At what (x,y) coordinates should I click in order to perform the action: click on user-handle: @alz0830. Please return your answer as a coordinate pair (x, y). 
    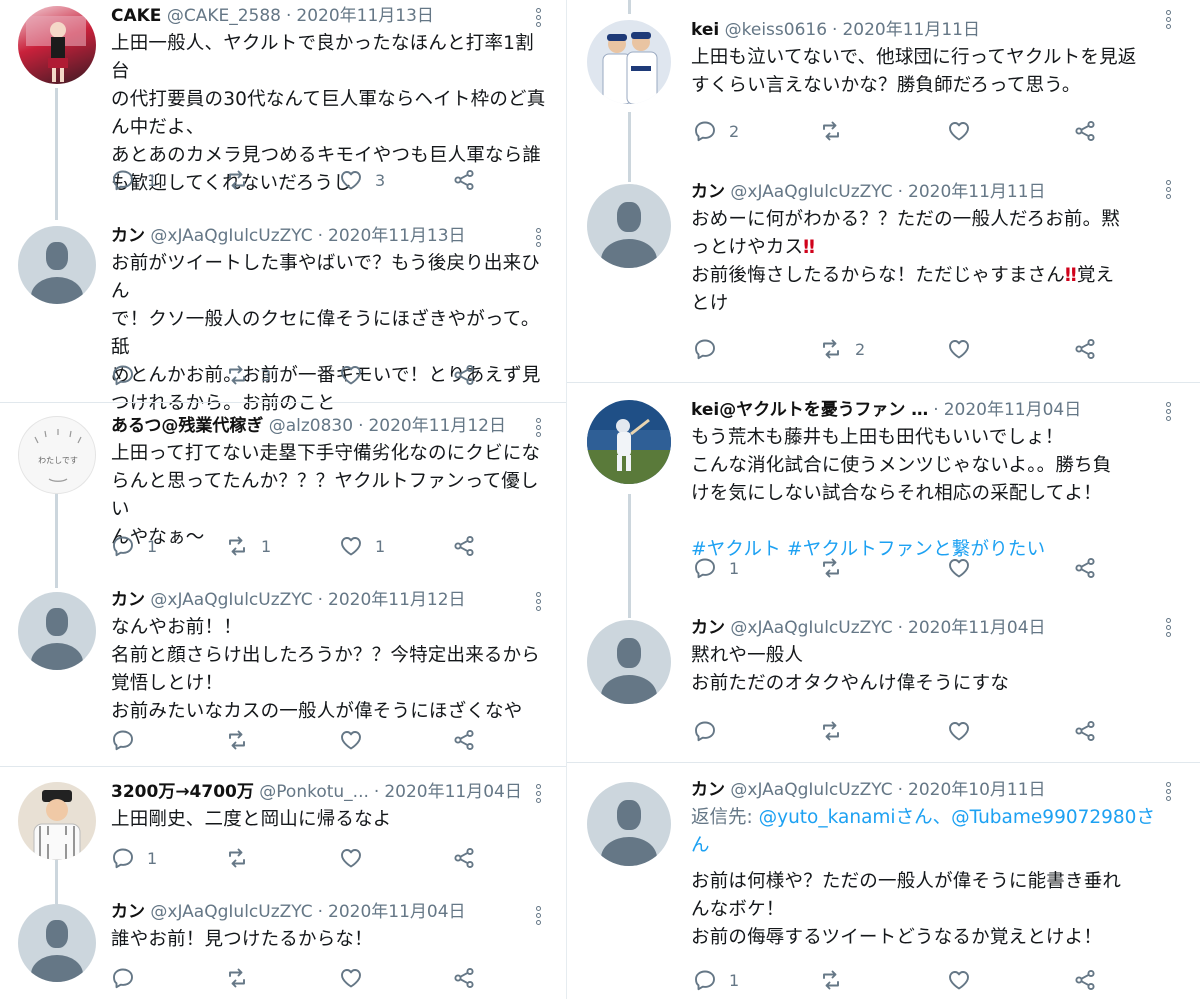
    Looking at the image, I should click on (311, 426).